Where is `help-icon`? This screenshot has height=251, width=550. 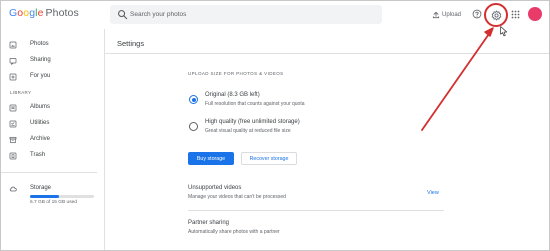
help-icon is located at coordinates (477, 14).